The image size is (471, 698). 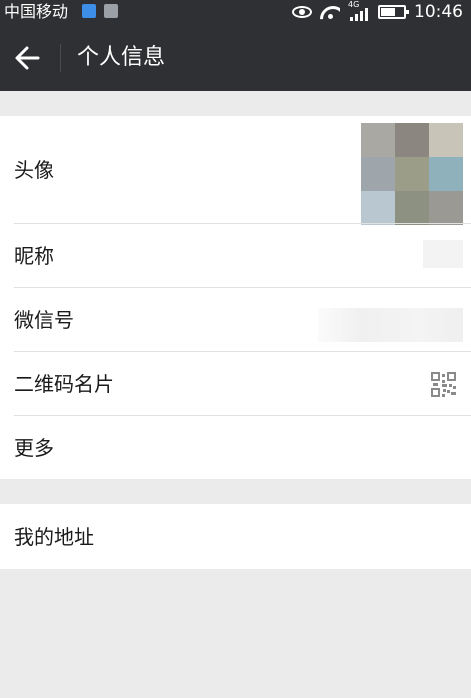 I want to click on signal-icon: 4G, so click(x=359, y=11).